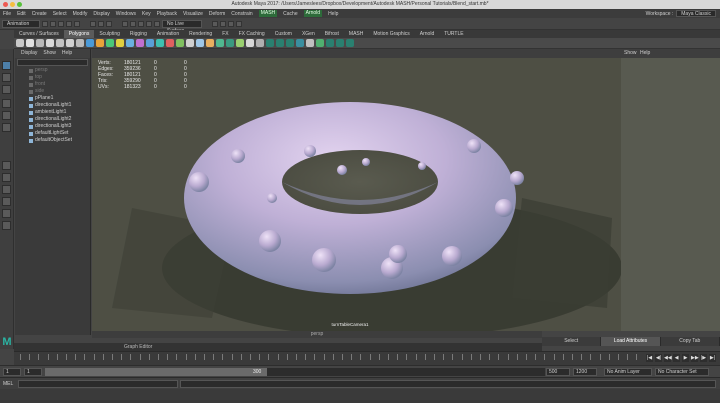 This screenshot has height=403, width=720. I want to click on range-slider: 300, so click(295, 372).